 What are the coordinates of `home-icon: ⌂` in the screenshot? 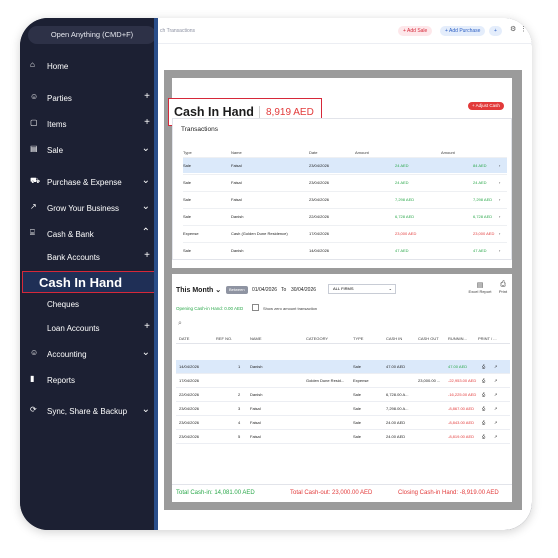 It's located at (32, 64).